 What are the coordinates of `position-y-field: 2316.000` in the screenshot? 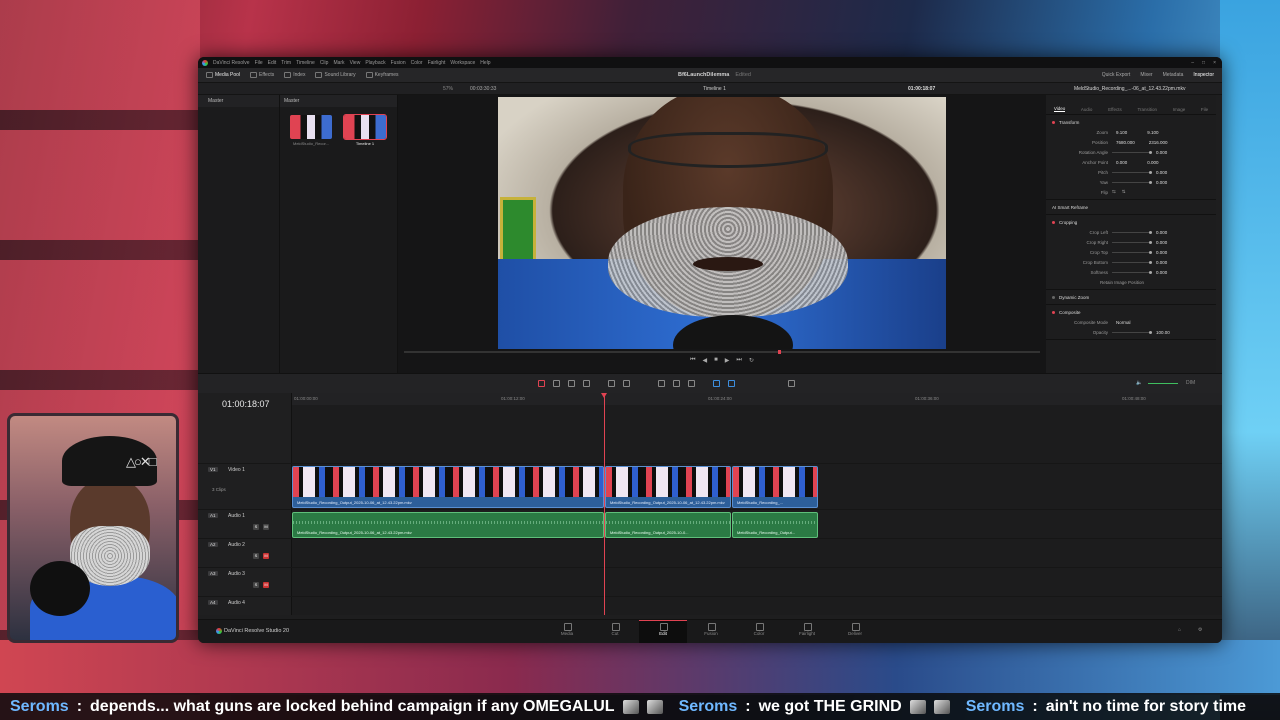 It's located at (1158, 142).